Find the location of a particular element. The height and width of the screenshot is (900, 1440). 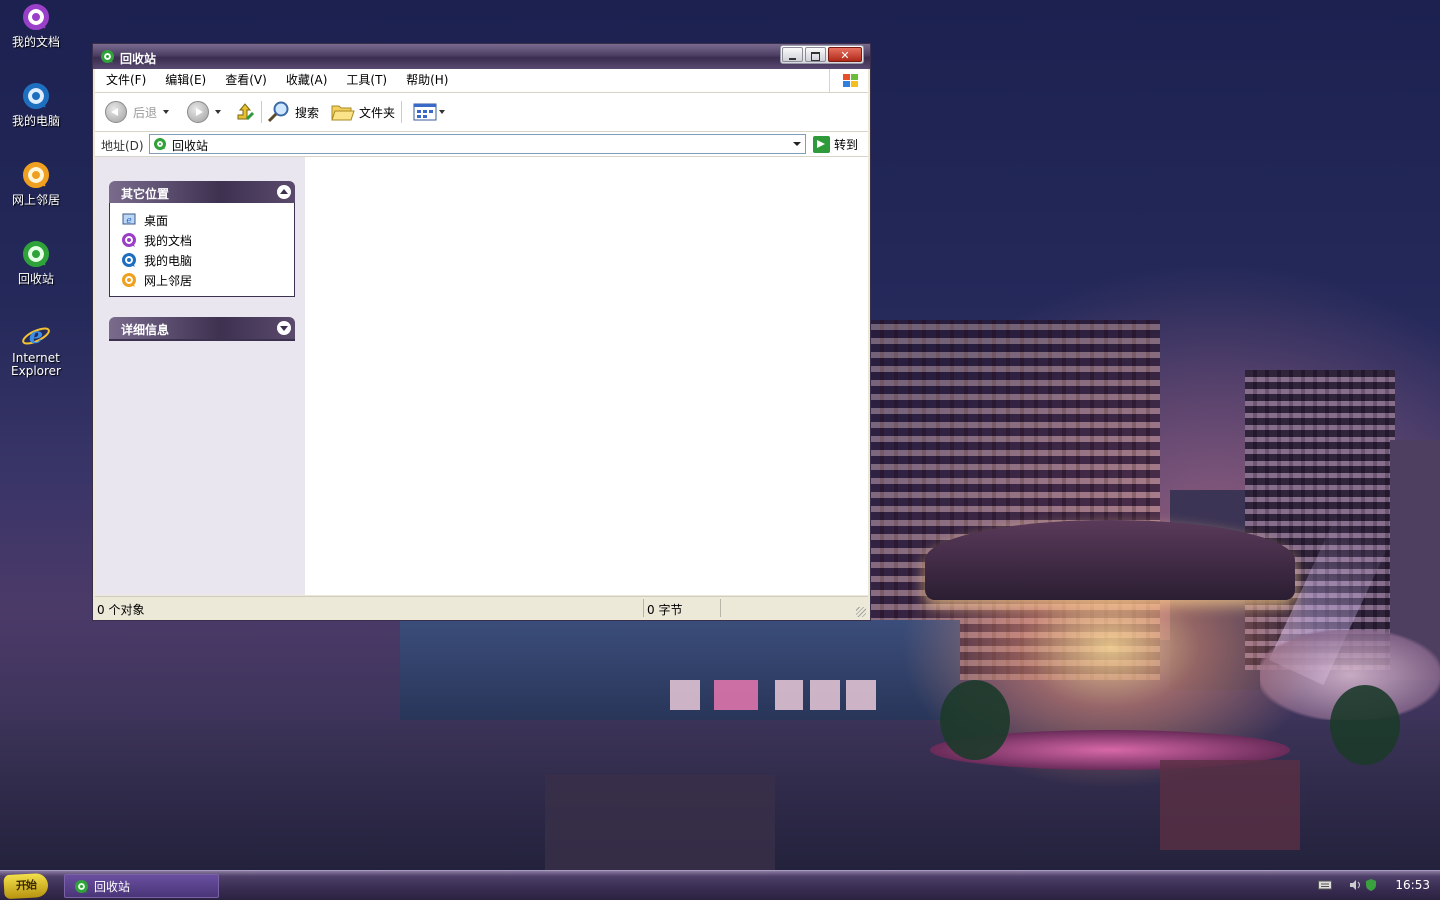

desktop-icon: e is located at coordinates (129, 219).